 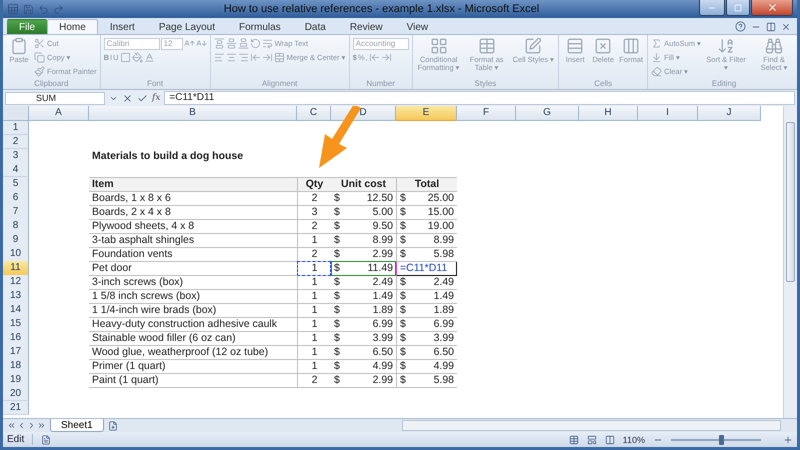 What do you see at coordinates (243, 43) in the screenshot?
I see `bottom-align-icon` at bounding box center [243, 43].